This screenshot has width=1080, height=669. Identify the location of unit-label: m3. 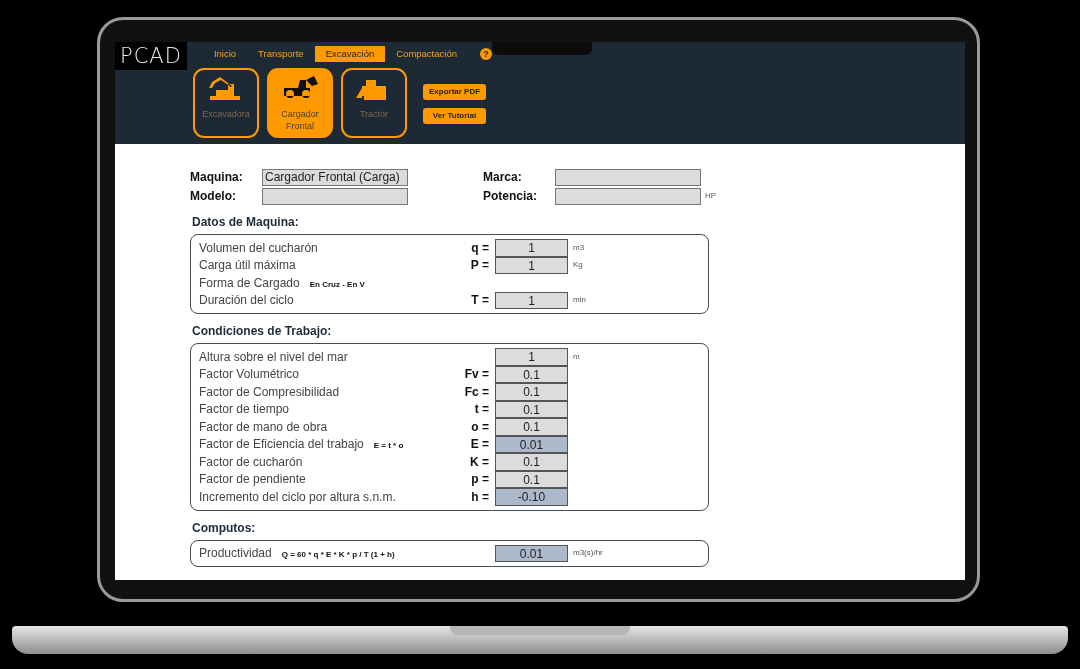
(579, 247).